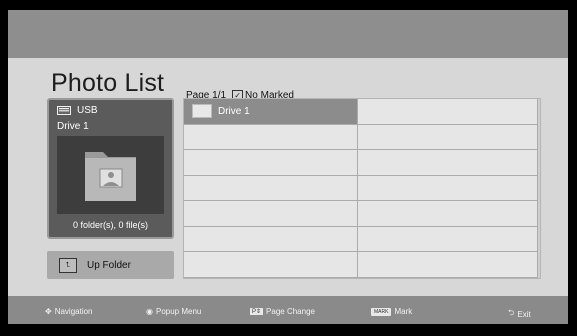 The width and height of the screenshot is (577, 336). I want to click on hint-mark: MARK Mark, so click(391, 311).